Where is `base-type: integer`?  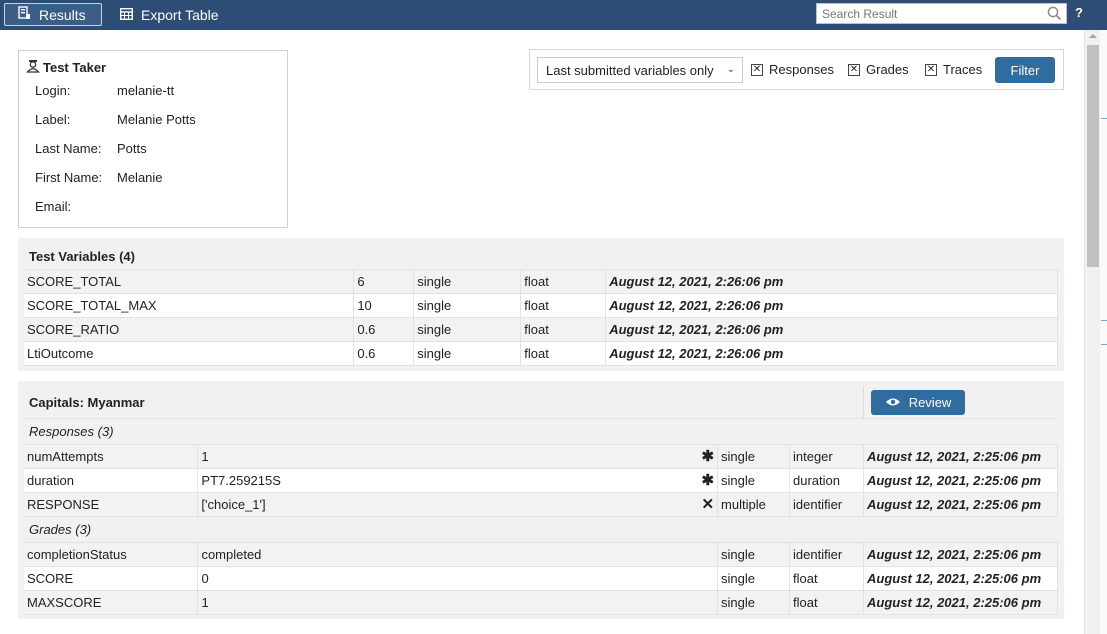 base-type: integer is located at coordinates (826, 456).